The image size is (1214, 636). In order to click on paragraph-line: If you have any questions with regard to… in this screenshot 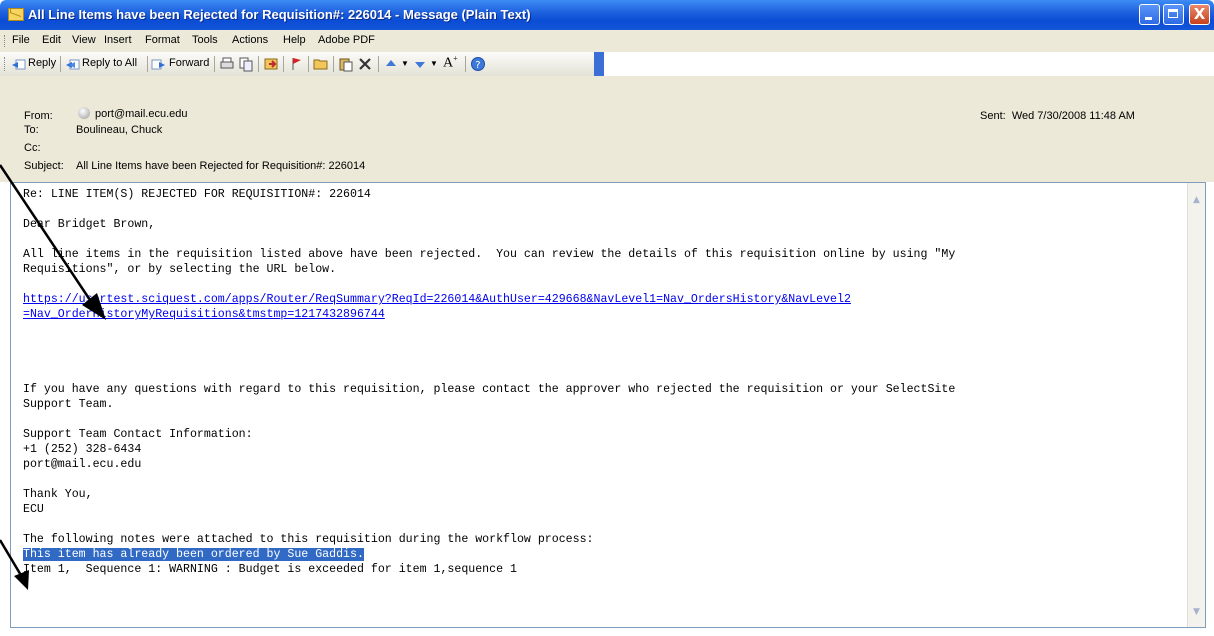, I will do `click(489, 389)`.